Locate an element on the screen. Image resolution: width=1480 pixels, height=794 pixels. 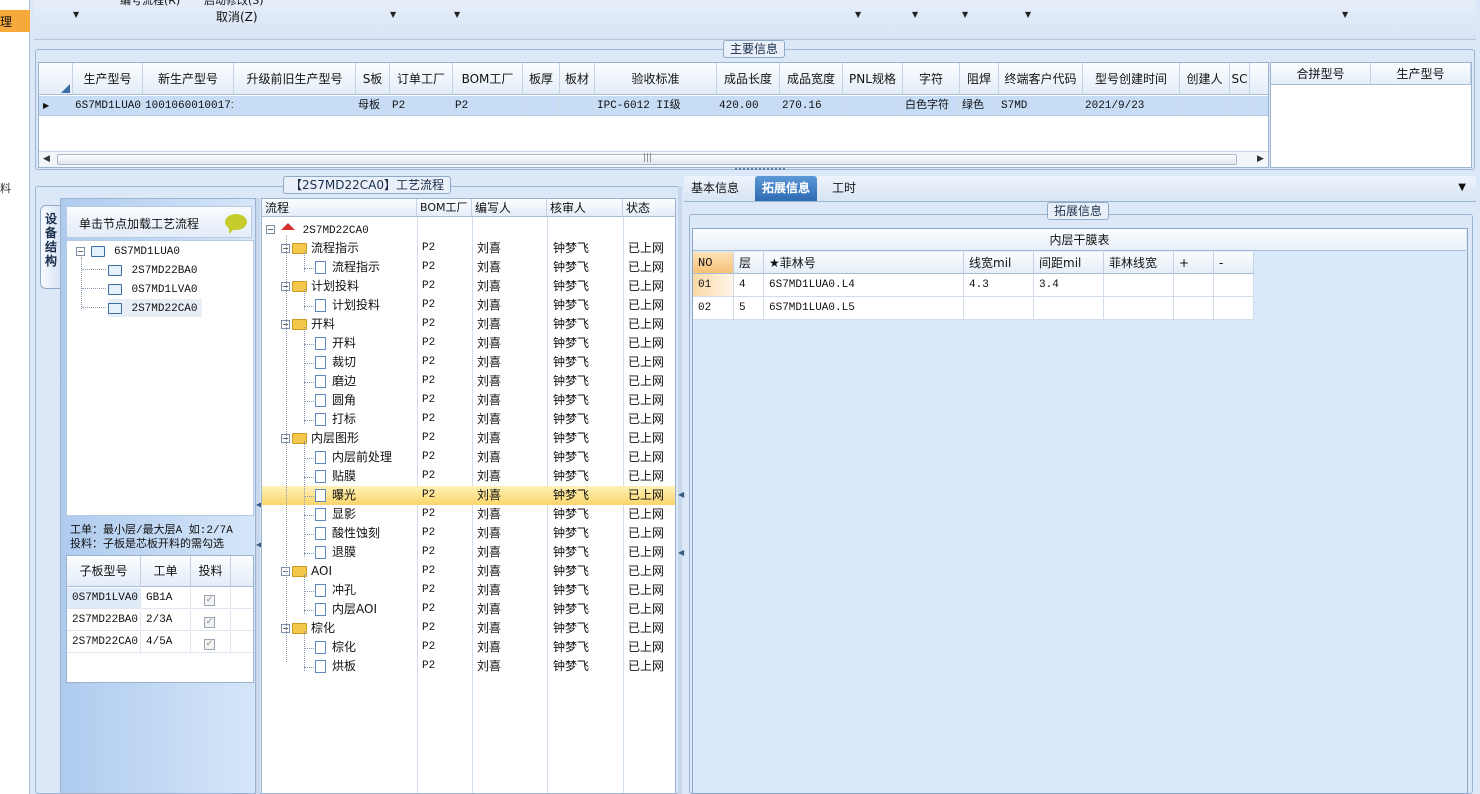
film-cell: 5 is located at coordinates (749, 308).